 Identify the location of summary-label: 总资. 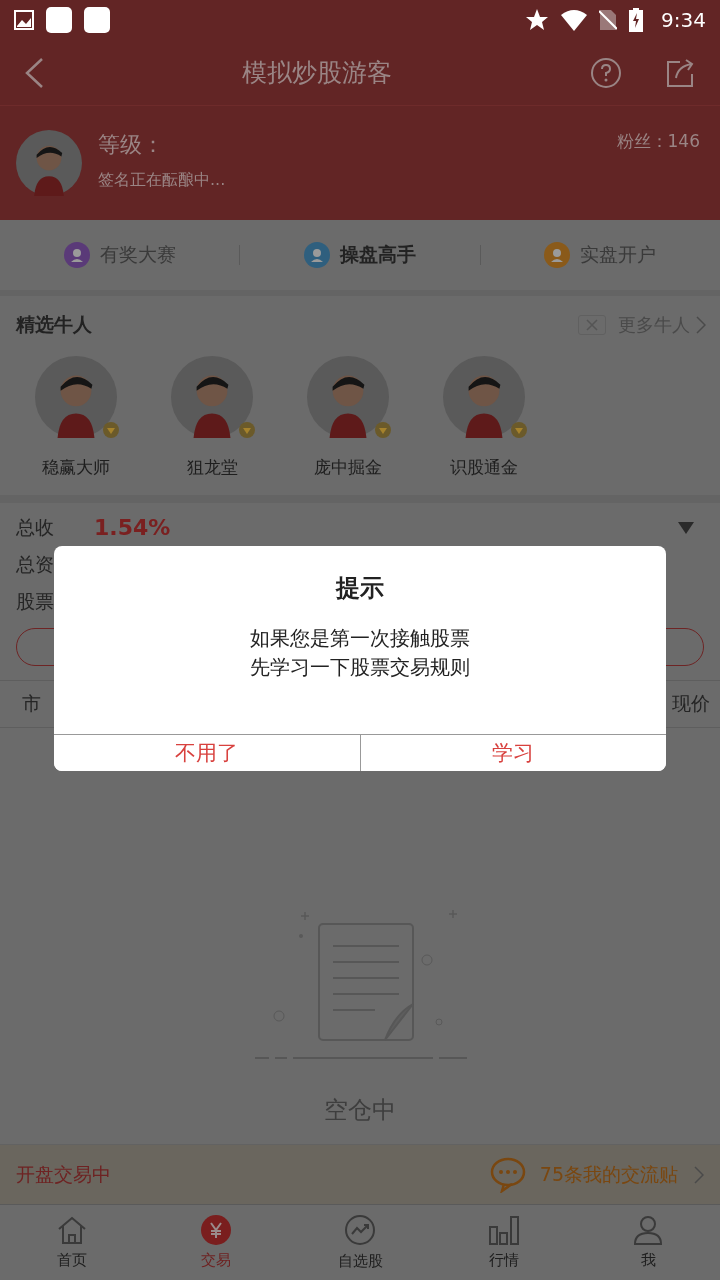
(35, 564).